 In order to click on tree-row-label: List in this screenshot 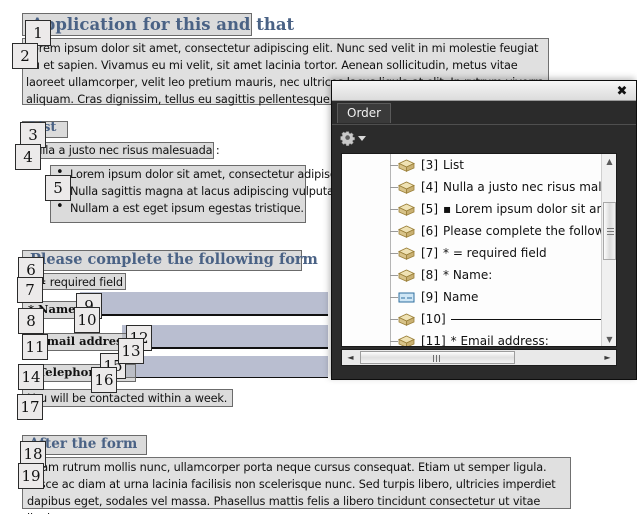, I will do `click(453, 165)`.